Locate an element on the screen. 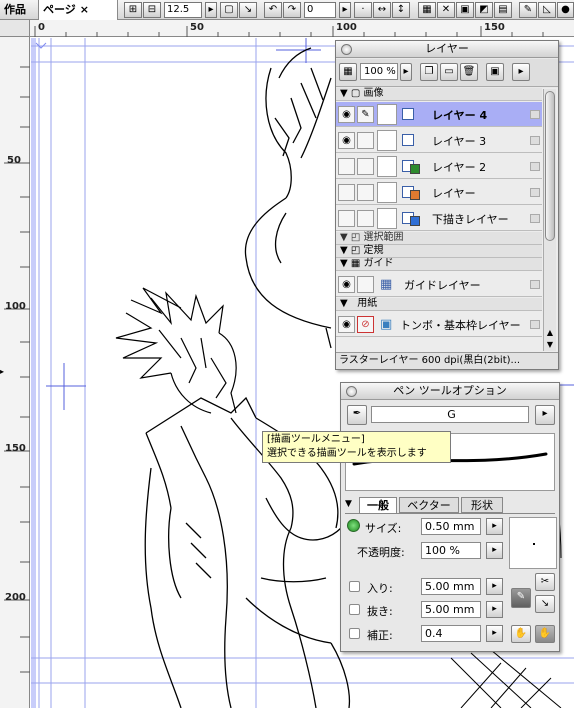 The width and height of the screenshot is (574, 708). in-menu-icon: ▸ is located at coordinates (494, 586).